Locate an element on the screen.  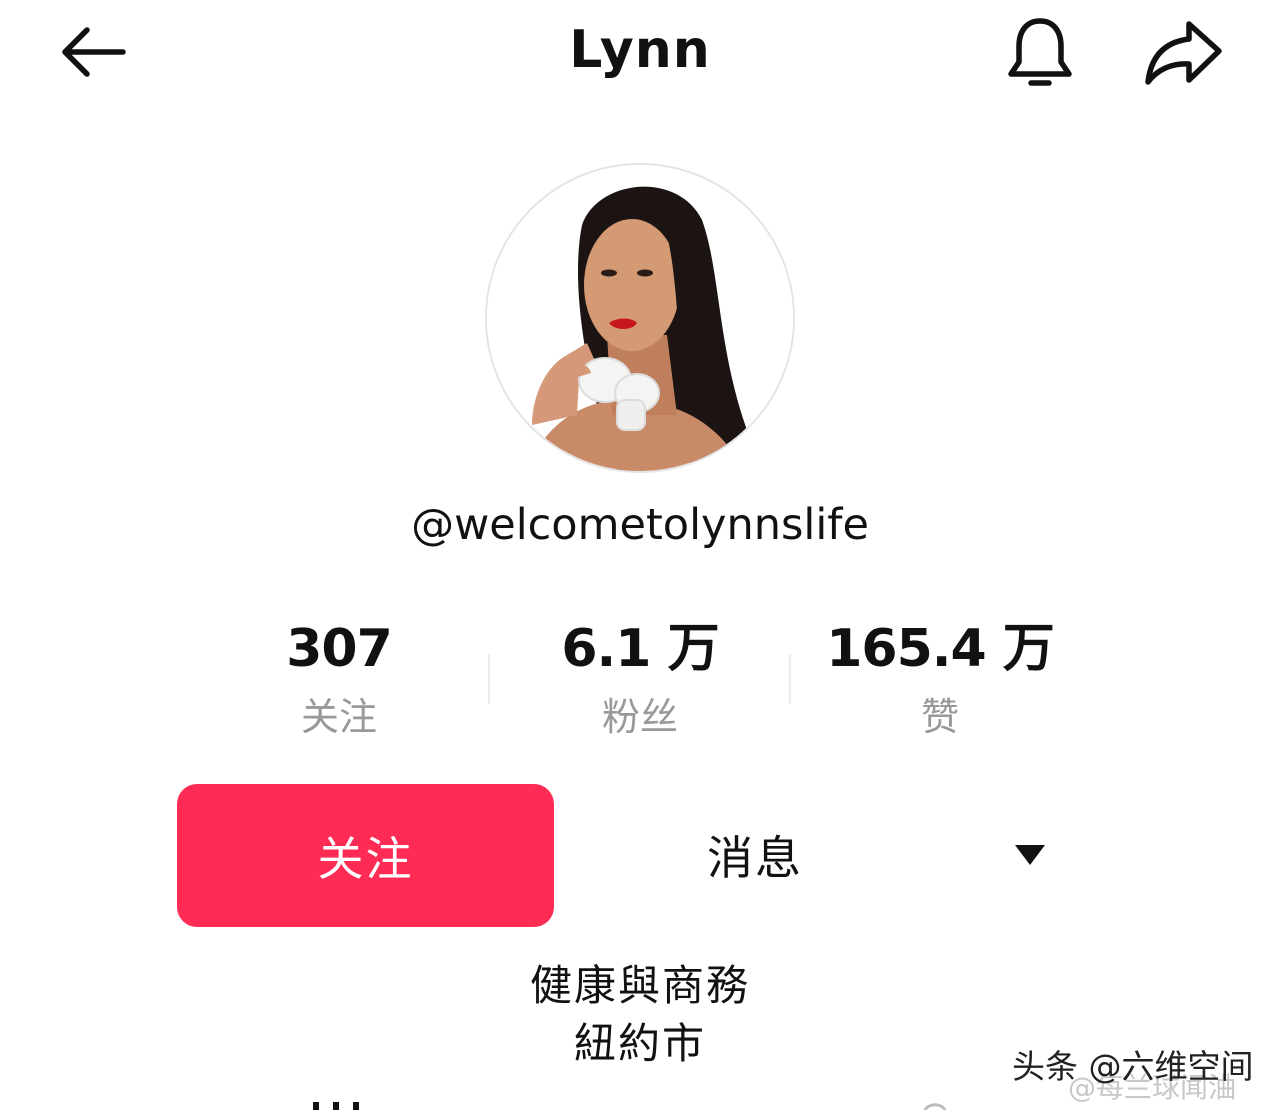
profile-handle: @welcometolynnslife is located at coordinates (640, 525).